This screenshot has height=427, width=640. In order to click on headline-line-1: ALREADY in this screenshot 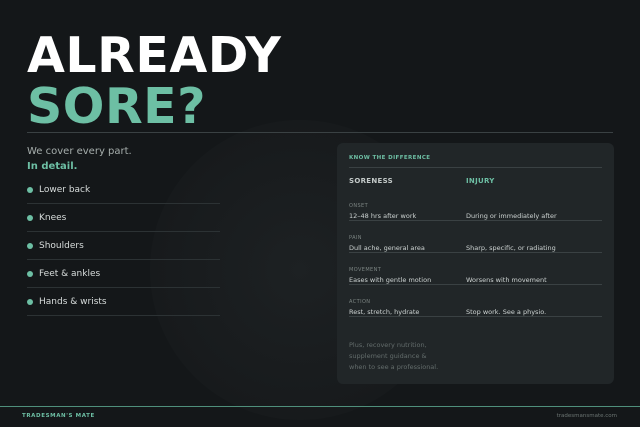, I will do `click(154, 55)`.